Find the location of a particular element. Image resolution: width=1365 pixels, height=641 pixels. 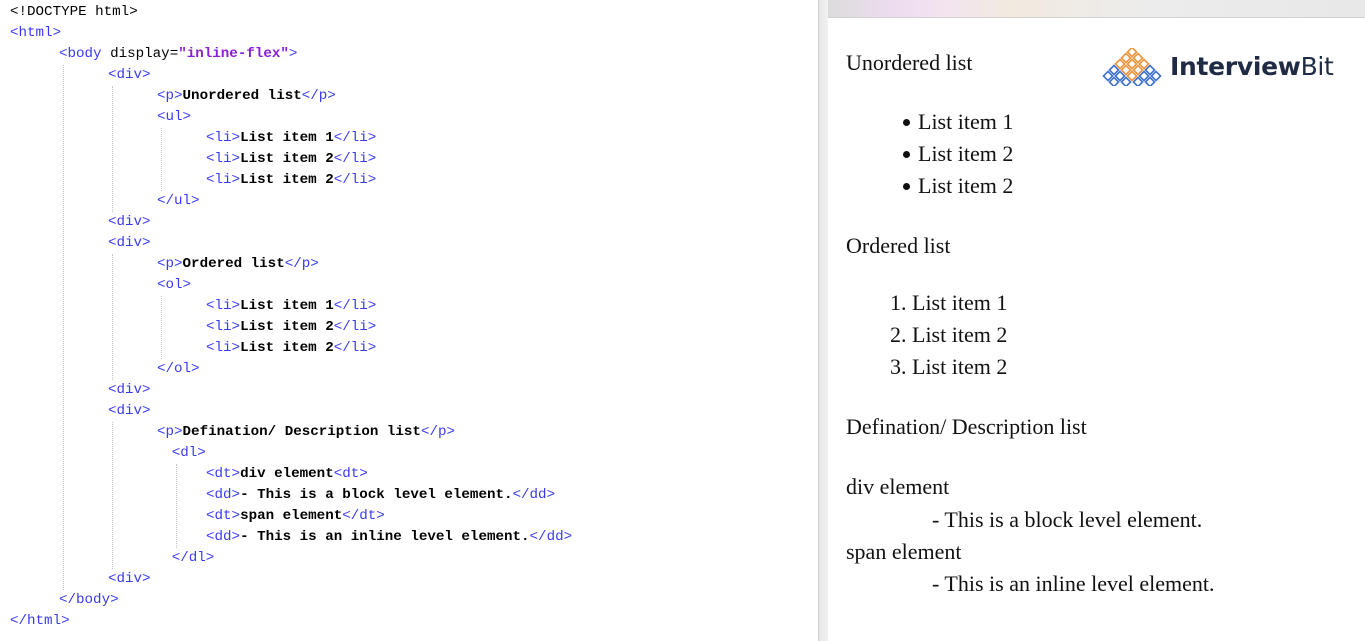

code-token: Unordered list is located at coordinates (242, 96).